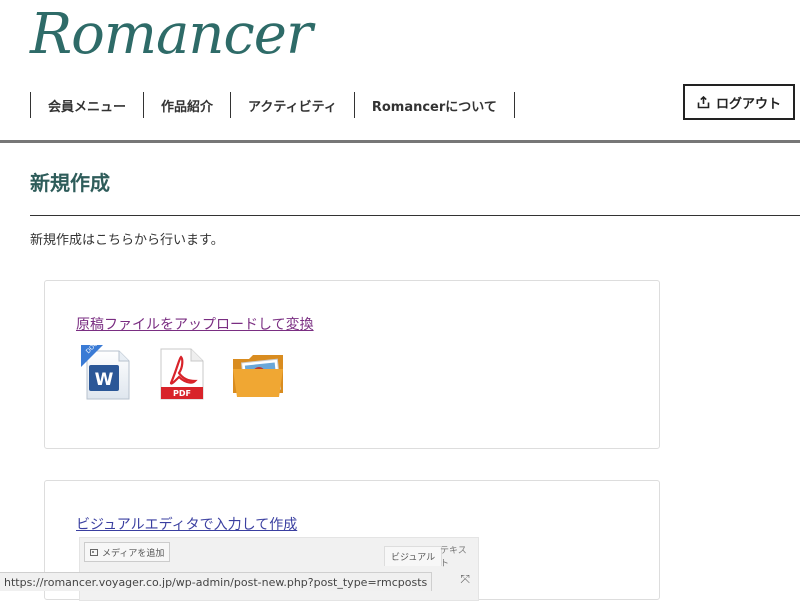  I want to click on svg-text: PDF, so click(182, 393).